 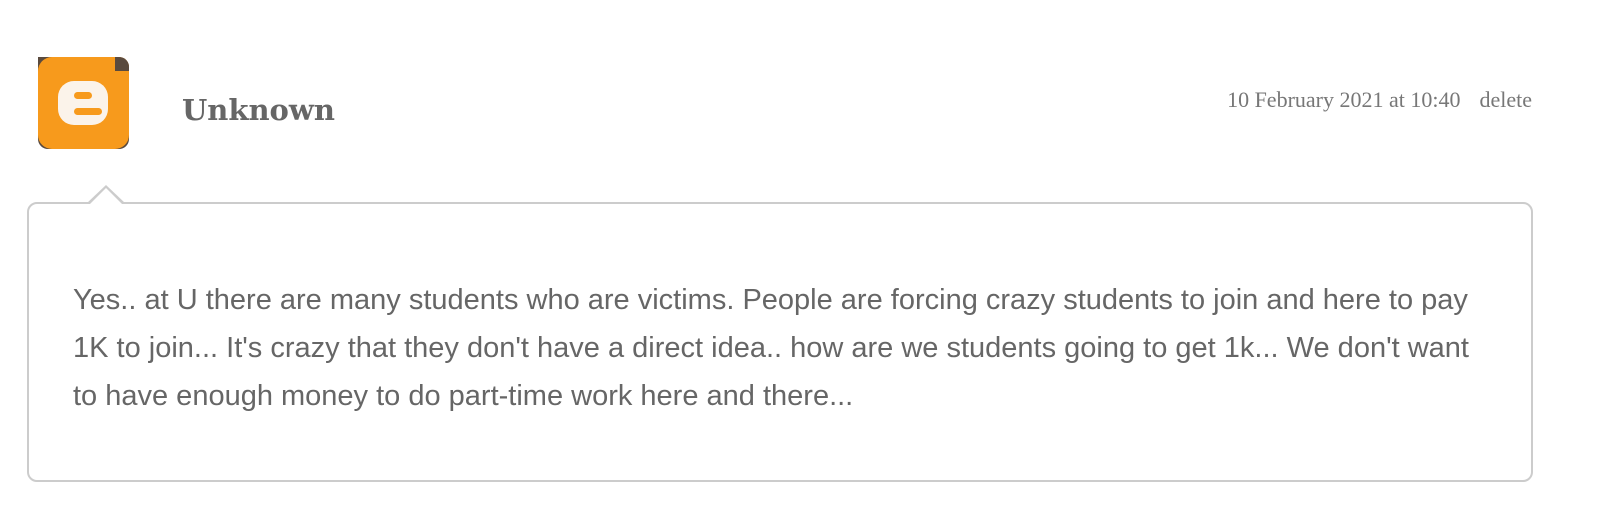 What do you see at coordinates (258, 110) in the screenshot?
I see `comment-author: Unknown` at bounding box center [258, 110].